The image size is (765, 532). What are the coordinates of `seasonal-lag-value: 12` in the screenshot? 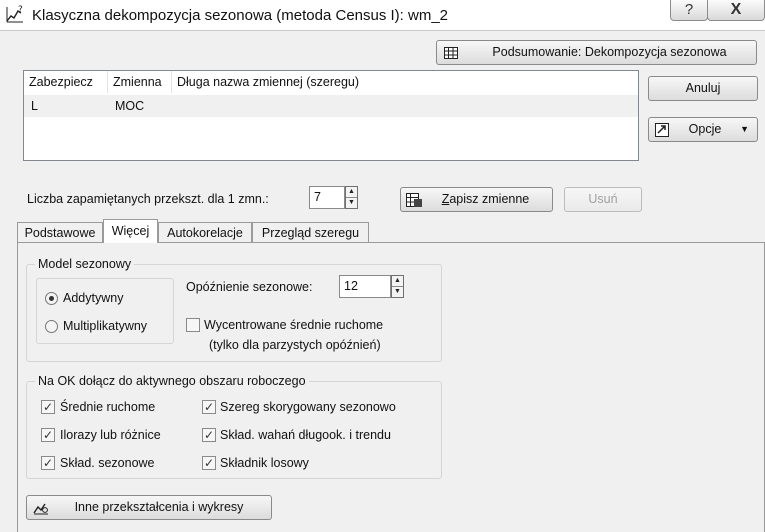 It's located at (351, 286).